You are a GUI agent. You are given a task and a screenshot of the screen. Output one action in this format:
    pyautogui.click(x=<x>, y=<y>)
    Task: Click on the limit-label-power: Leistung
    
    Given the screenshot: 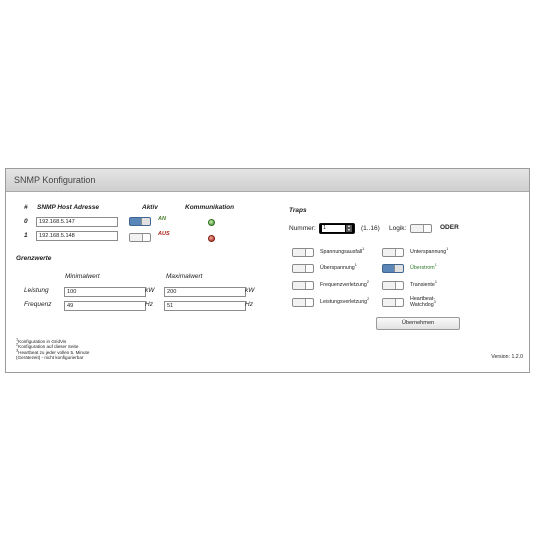 What is the action you would take?
    pyautogui.click(x=36, y=290)
    